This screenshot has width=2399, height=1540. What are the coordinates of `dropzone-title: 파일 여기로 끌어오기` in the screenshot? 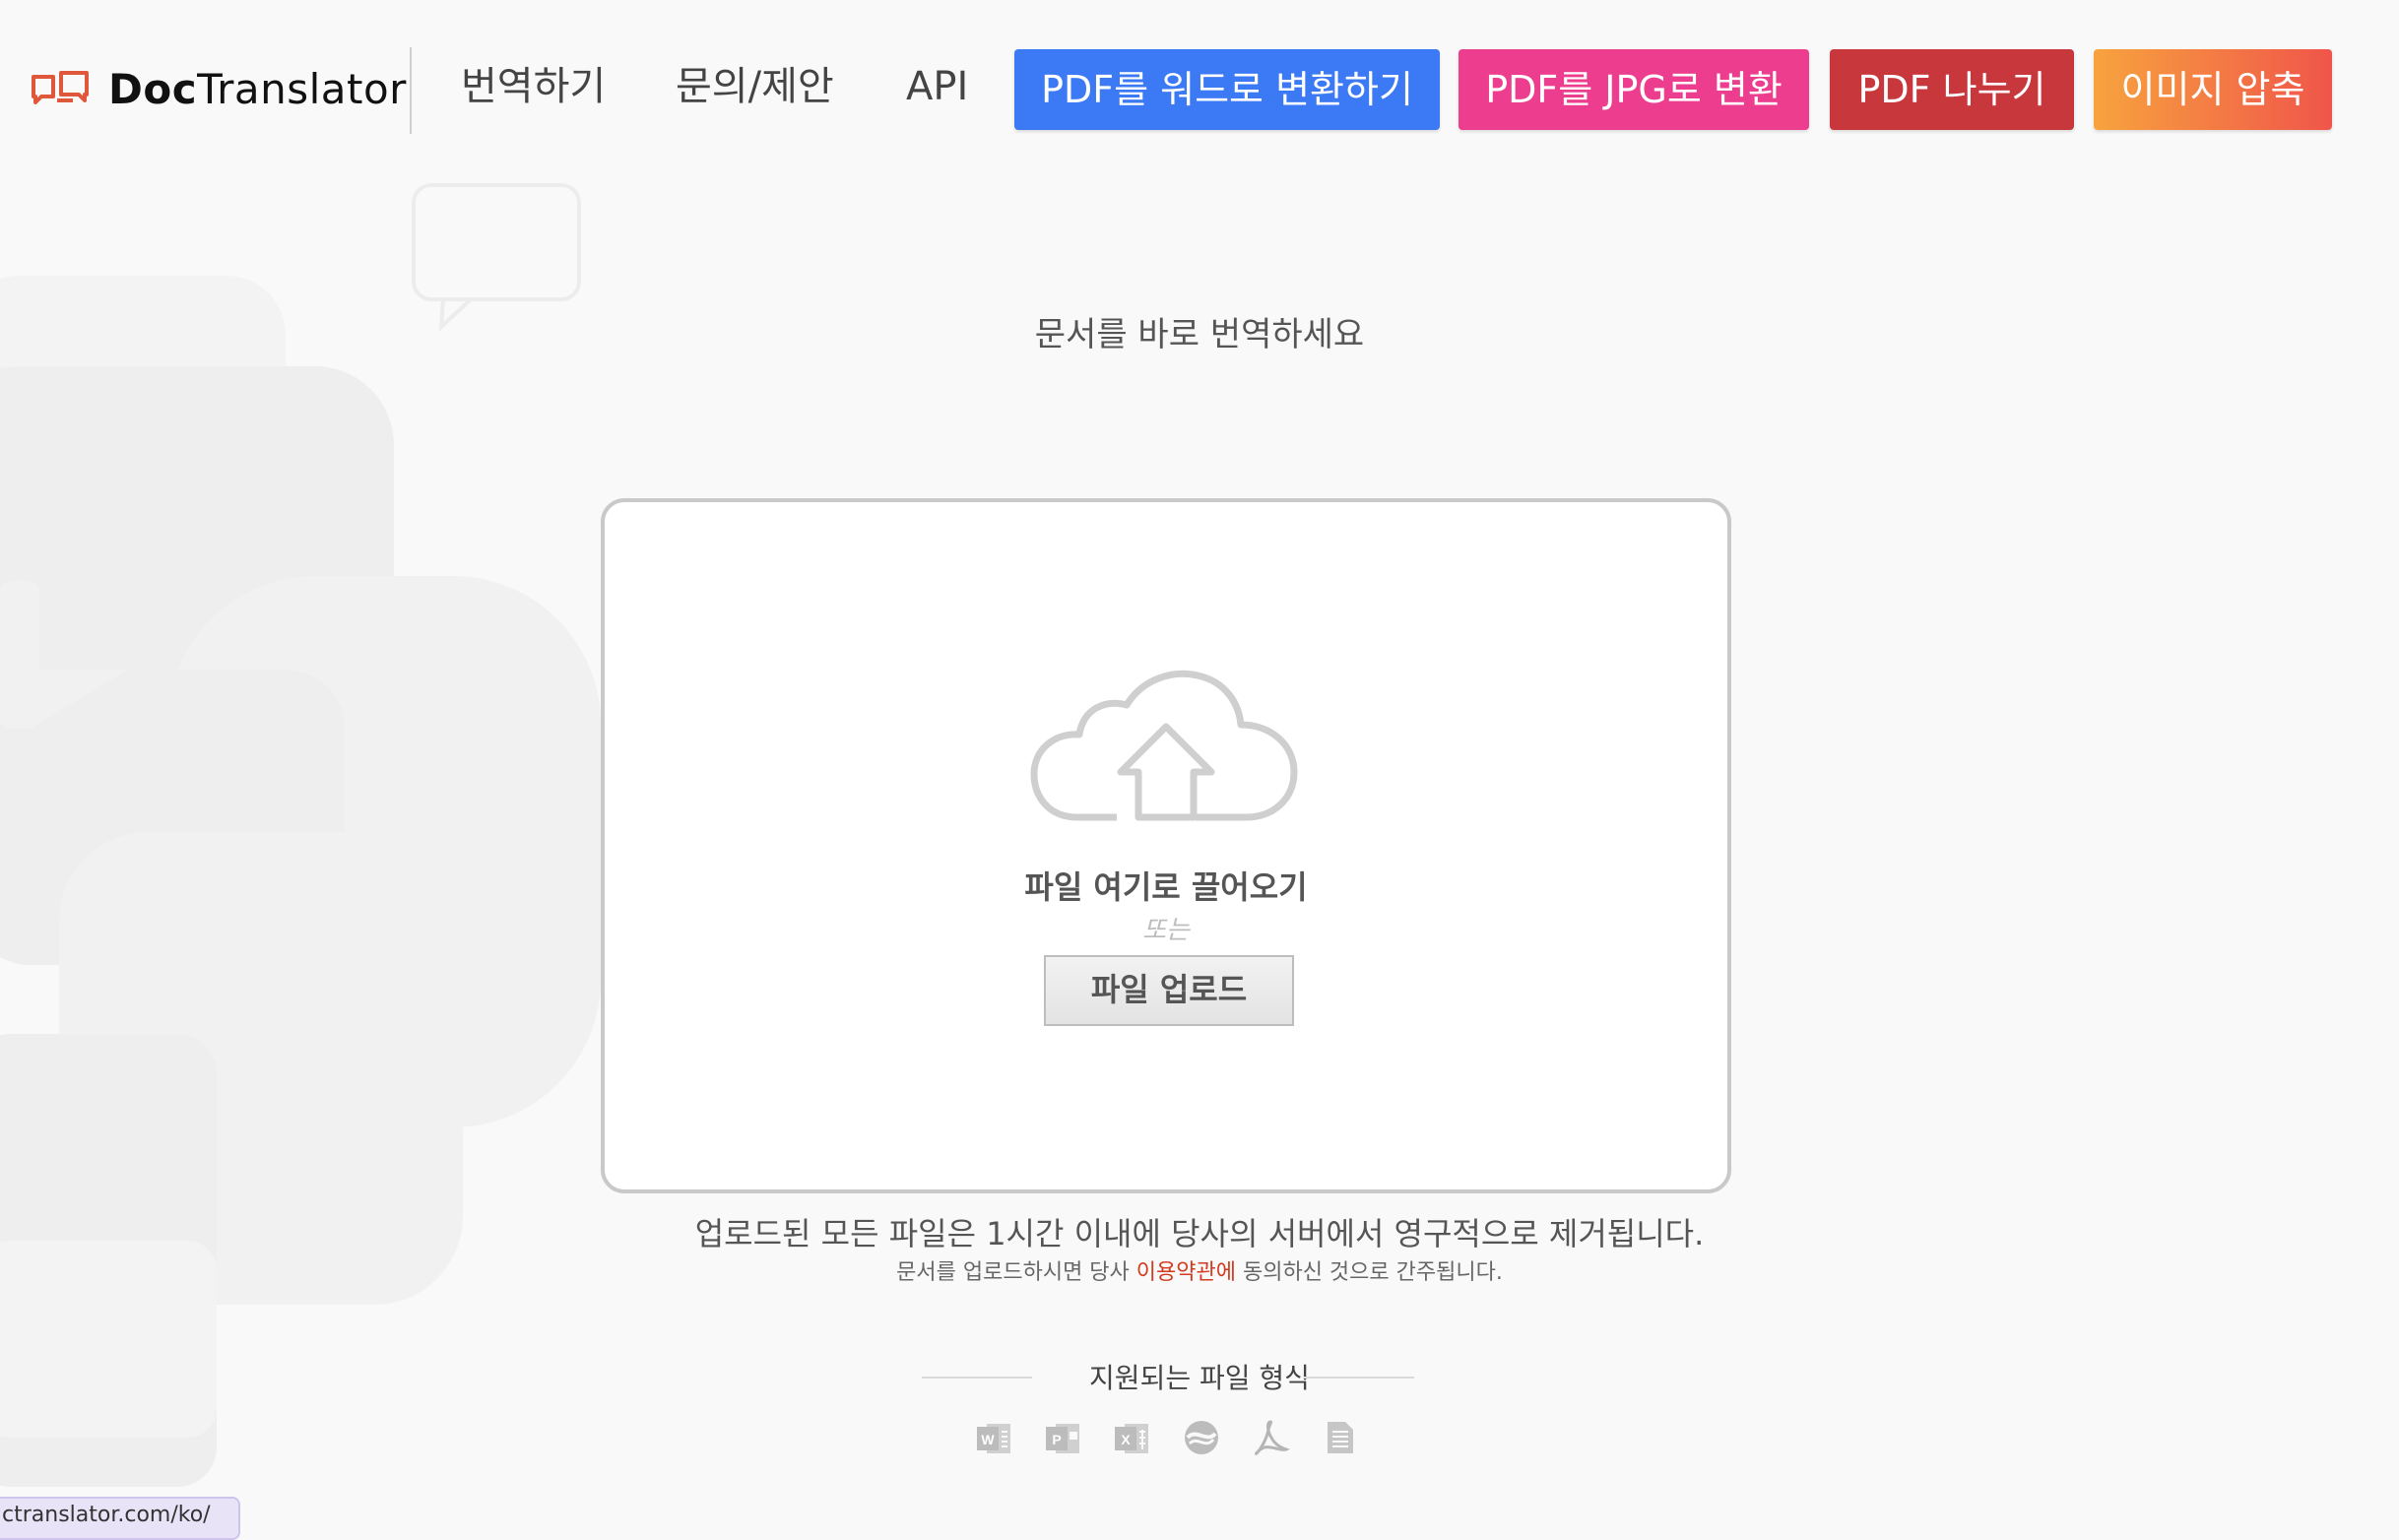 It's located at (1166, 887).